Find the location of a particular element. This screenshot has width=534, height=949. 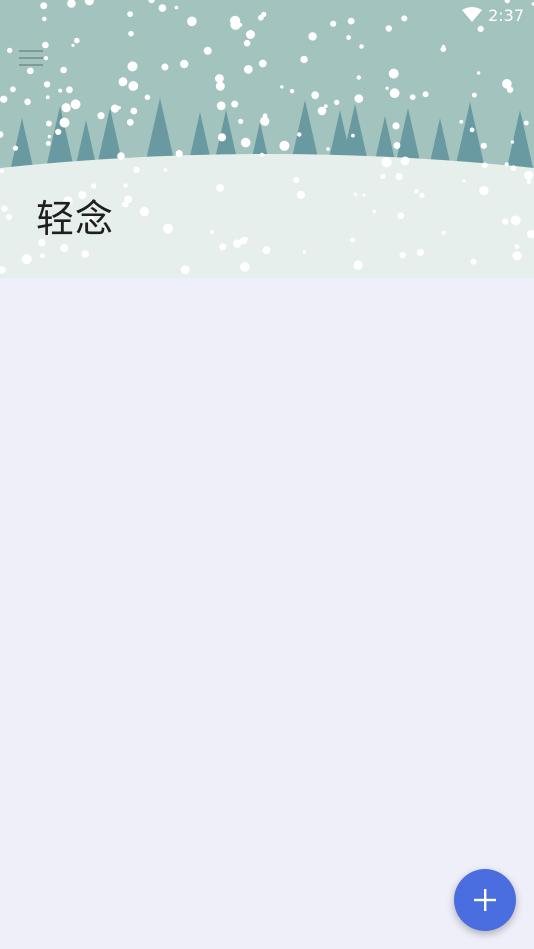

wifi-icon is located at coordinates (472, 14).